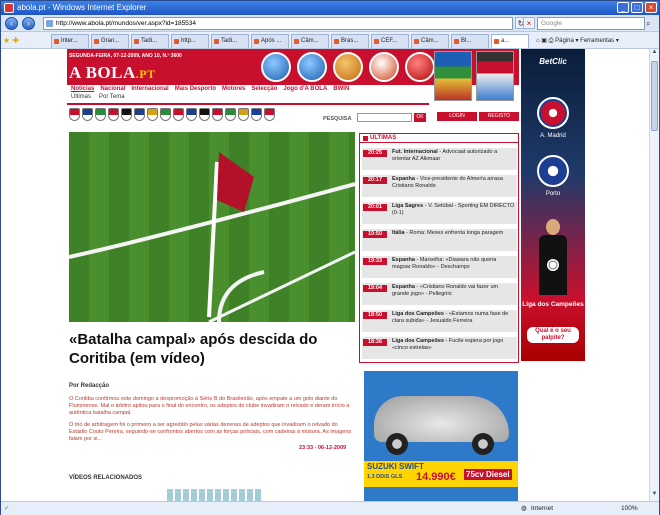 The height and width of the screenshot is (515, 660). I want to click on magazine-cover, so click(495, 76).